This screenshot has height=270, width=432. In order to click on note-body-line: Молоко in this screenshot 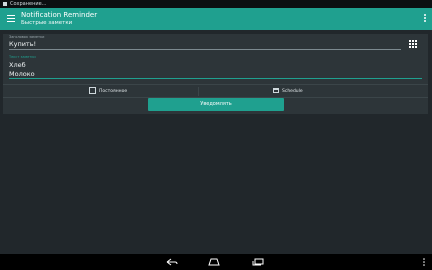, I will do `click(22, 73)`.